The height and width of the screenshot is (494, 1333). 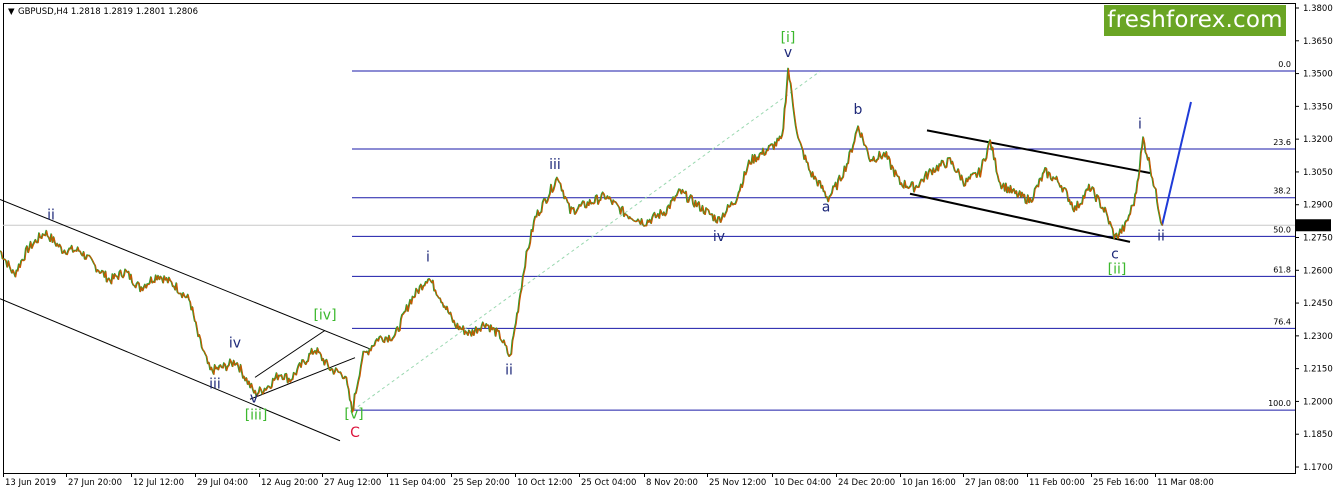 What do you see at coordinates (1117, 269) in the screenshot?
I see `wave-label: [ii]` at bounding box center [1117, 269].